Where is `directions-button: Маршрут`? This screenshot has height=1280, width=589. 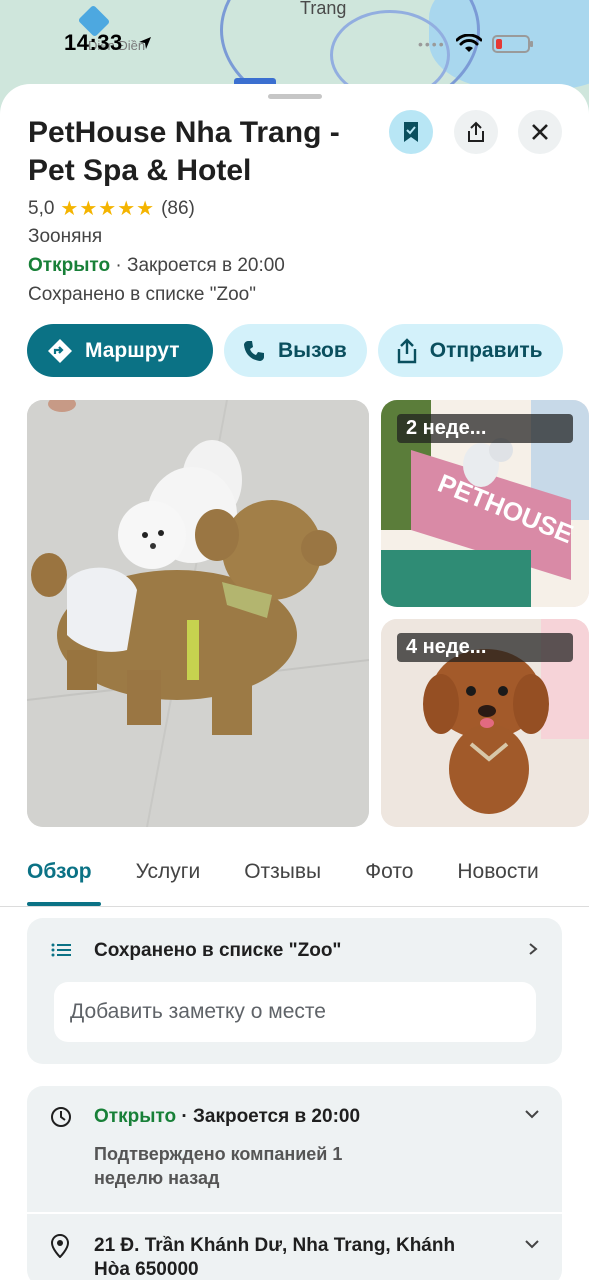 directions-button: Маршрут is located at coordinates (120, 350).